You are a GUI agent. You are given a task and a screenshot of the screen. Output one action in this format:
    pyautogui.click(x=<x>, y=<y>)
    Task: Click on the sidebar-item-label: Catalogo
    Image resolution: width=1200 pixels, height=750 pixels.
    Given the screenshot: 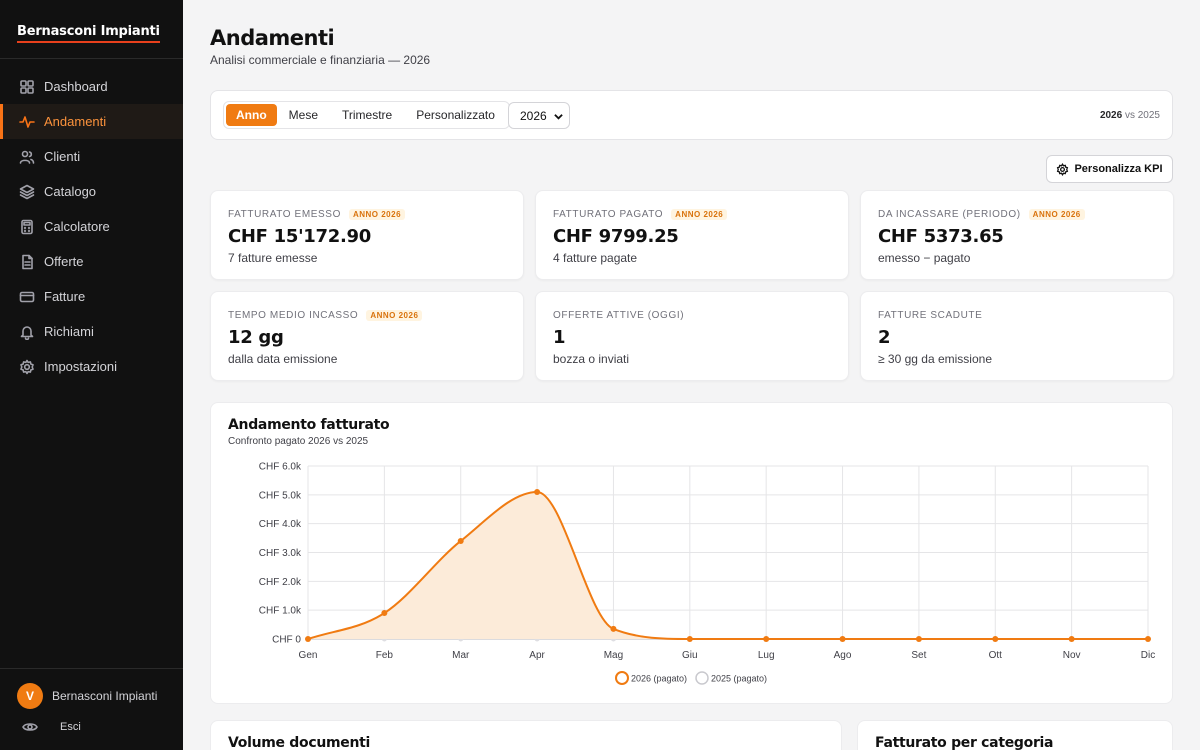 What is the action you would take?
    pyautogui.click(x=70, y=191)
    